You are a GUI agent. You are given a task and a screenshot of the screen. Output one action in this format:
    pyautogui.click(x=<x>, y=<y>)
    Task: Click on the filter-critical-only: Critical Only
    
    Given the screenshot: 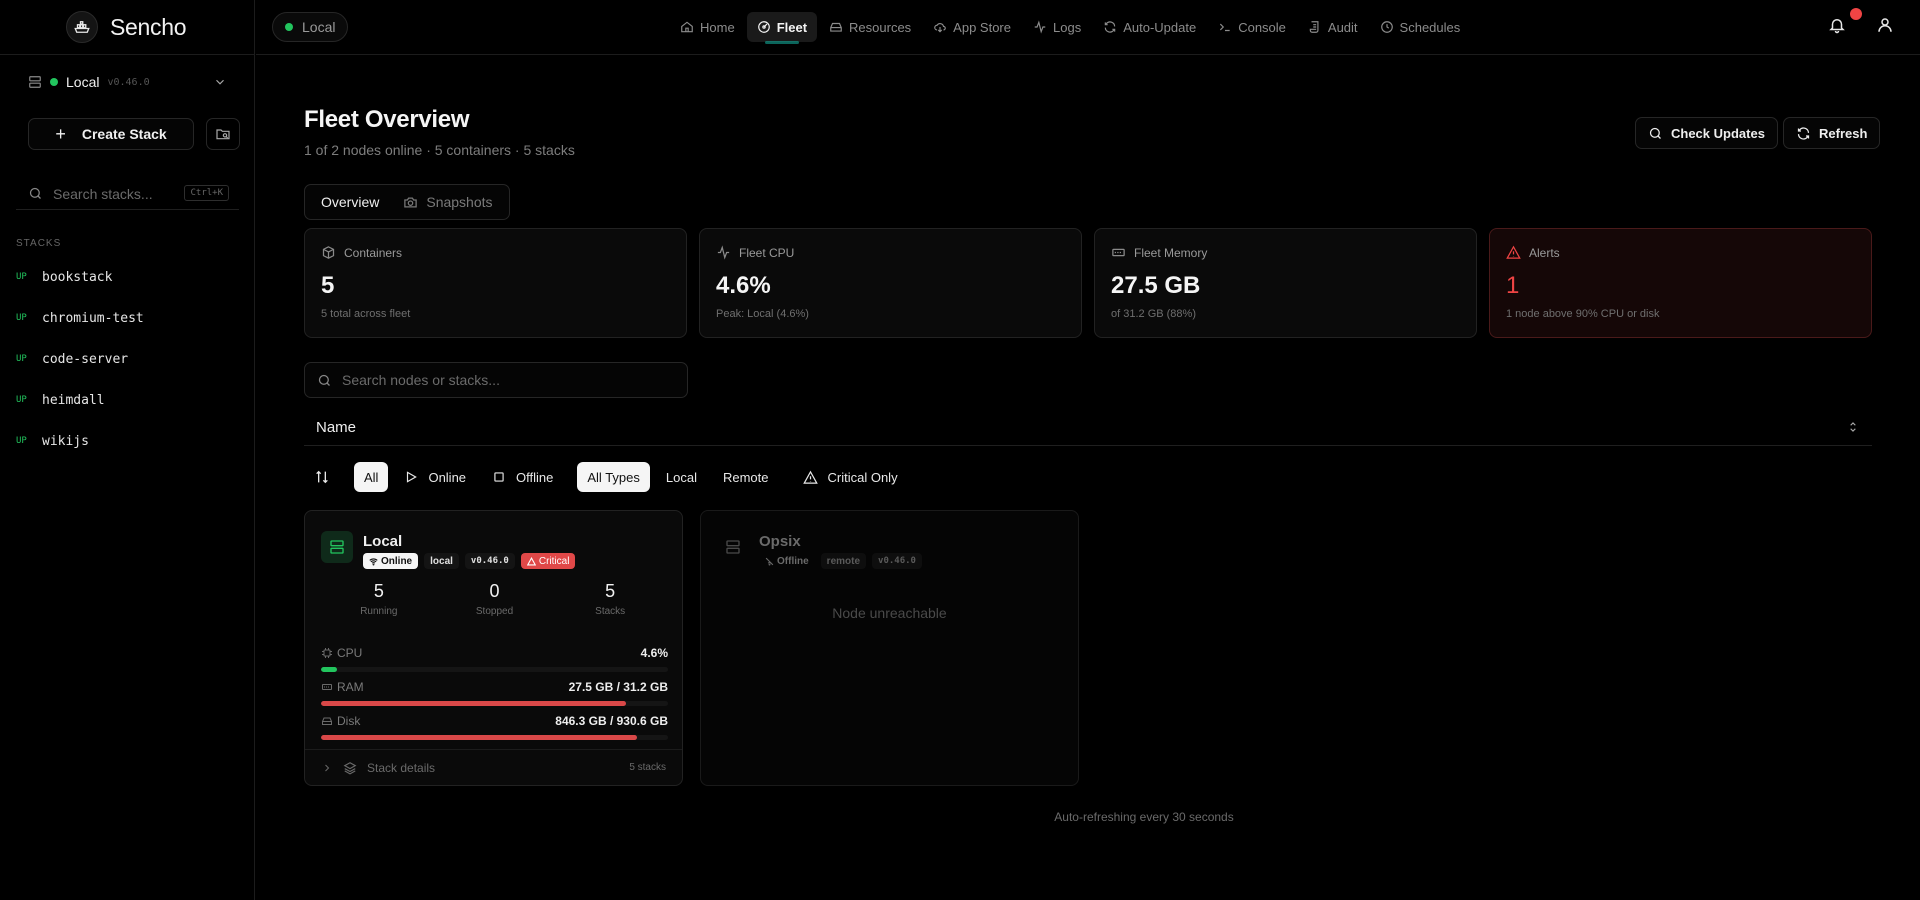 What is the action you would take?
    pyautogui.click(x=850, y=477)
    